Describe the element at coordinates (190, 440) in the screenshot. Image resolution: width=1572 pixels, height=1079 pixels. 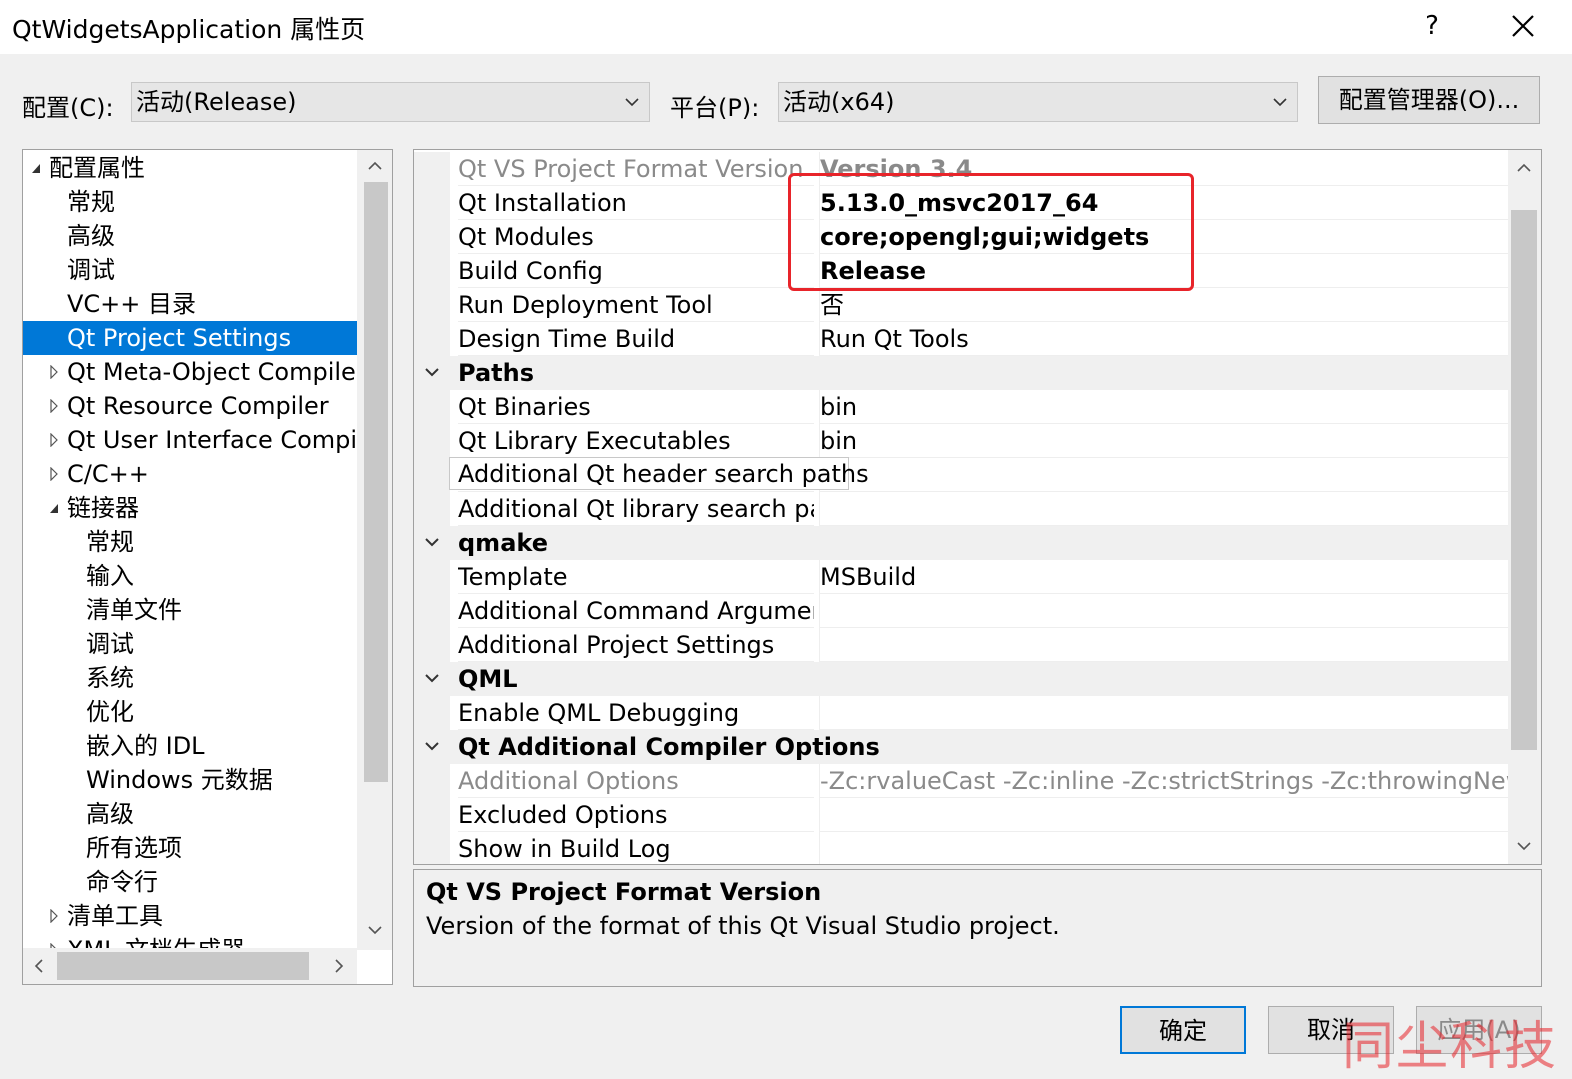
I see `tree-item: Qt User Interface Compiler` at that location.